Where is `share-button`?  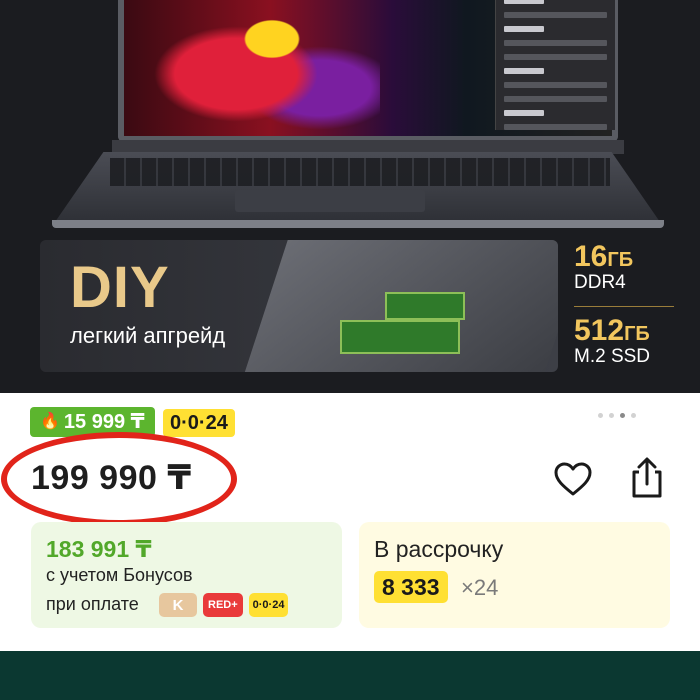
share-button is located at coordinates (647, 478).